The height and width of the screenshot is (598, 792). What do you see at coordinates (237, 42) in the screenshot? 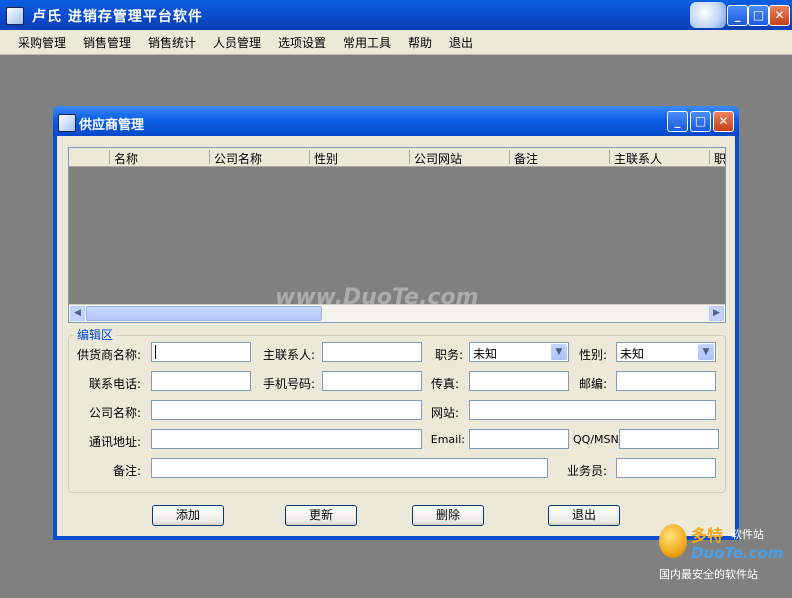
I see `menu-personnel: 人员管理` at bounding box center [237, 42].